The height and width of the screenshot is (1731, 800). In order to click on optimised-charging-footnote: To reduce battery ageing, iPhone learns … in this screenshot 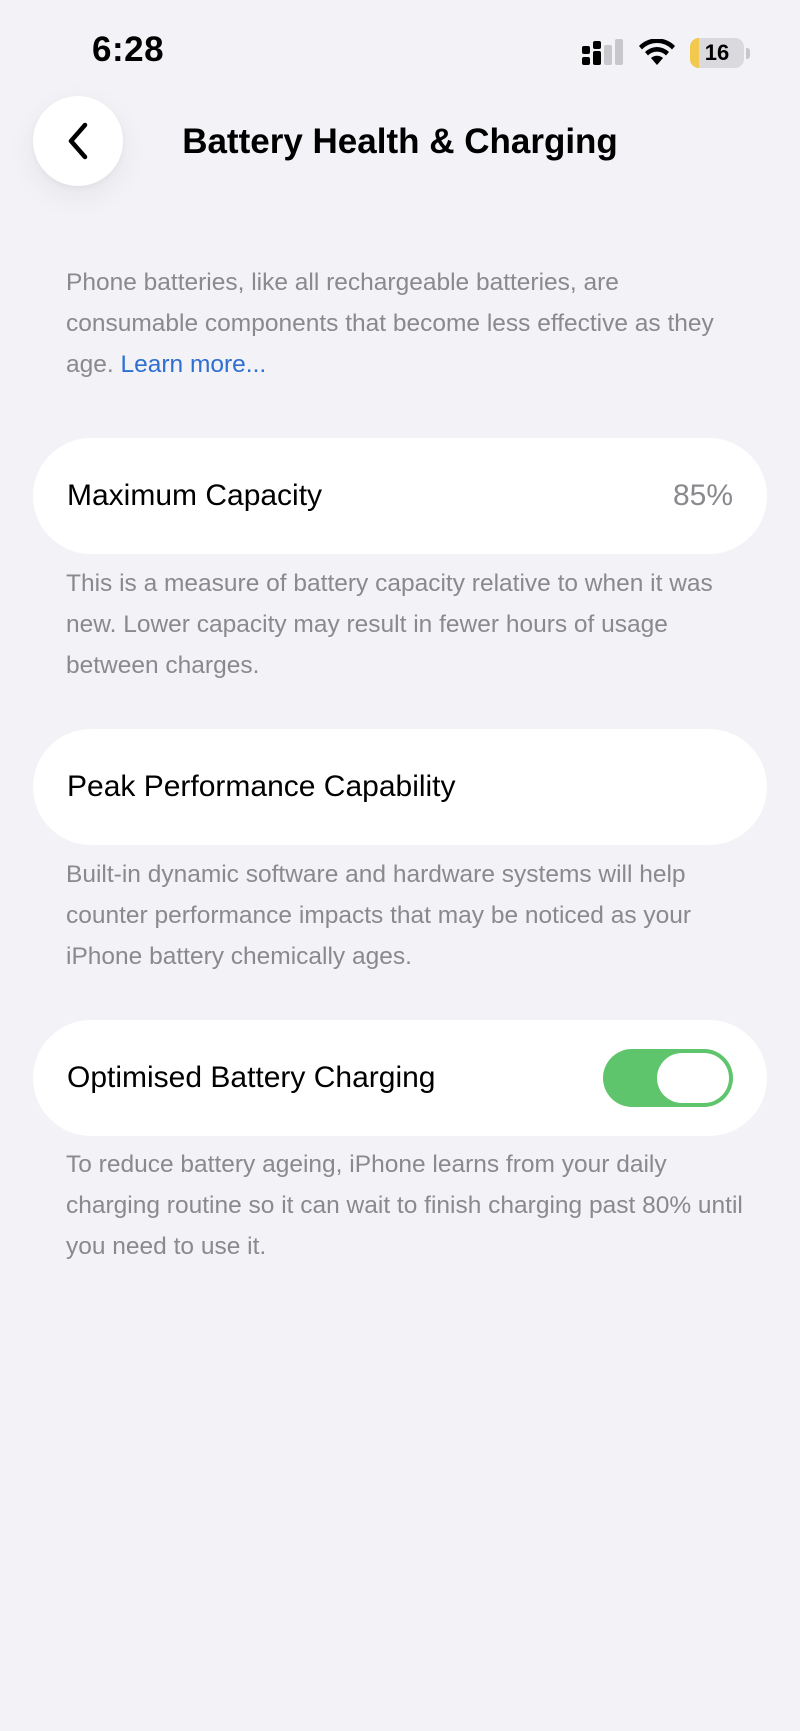, I will do `click(404, 1205)`.